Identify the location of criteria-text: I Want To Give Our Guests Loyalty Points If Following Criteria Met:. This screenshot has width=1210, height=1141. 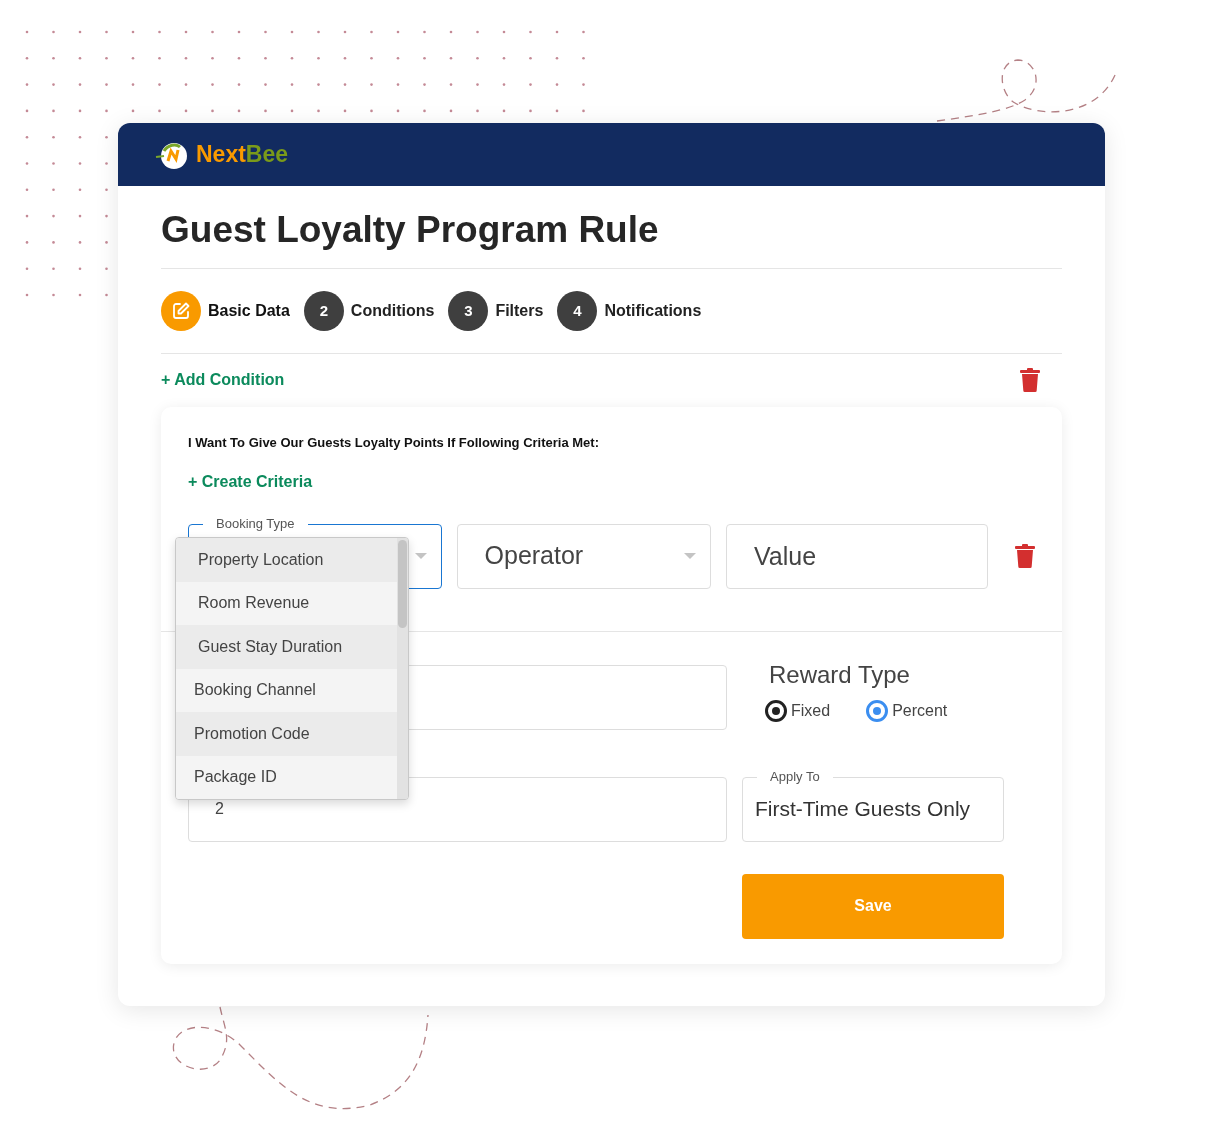
(394, 443).